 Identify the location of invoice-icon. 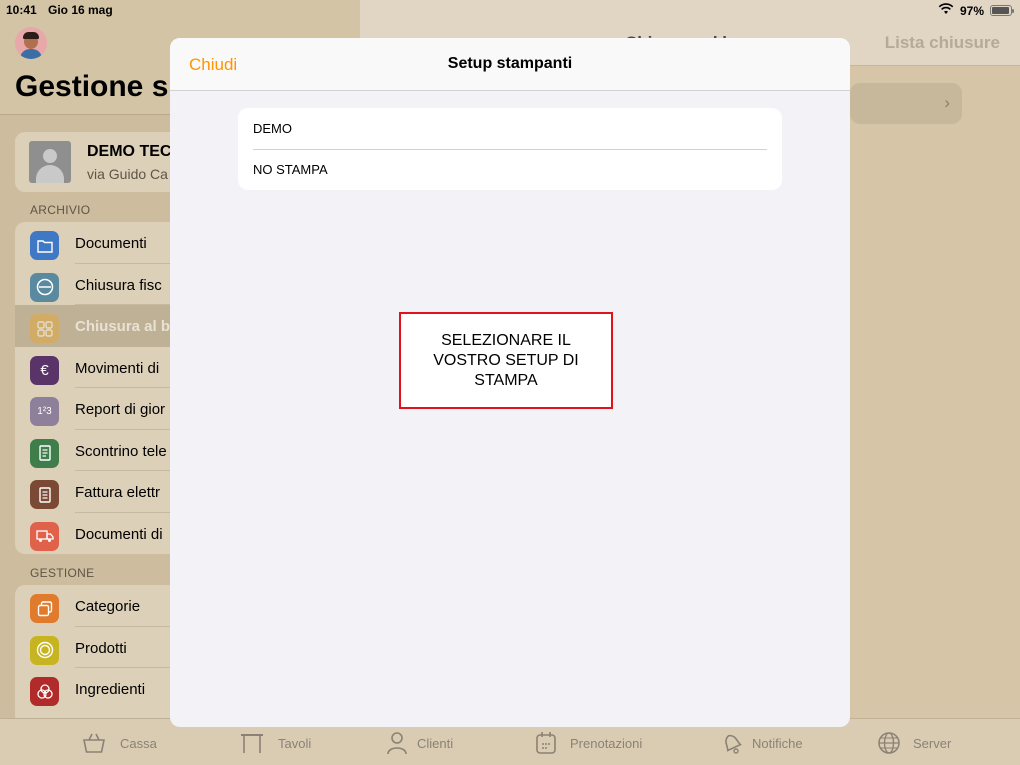
(44, 494).